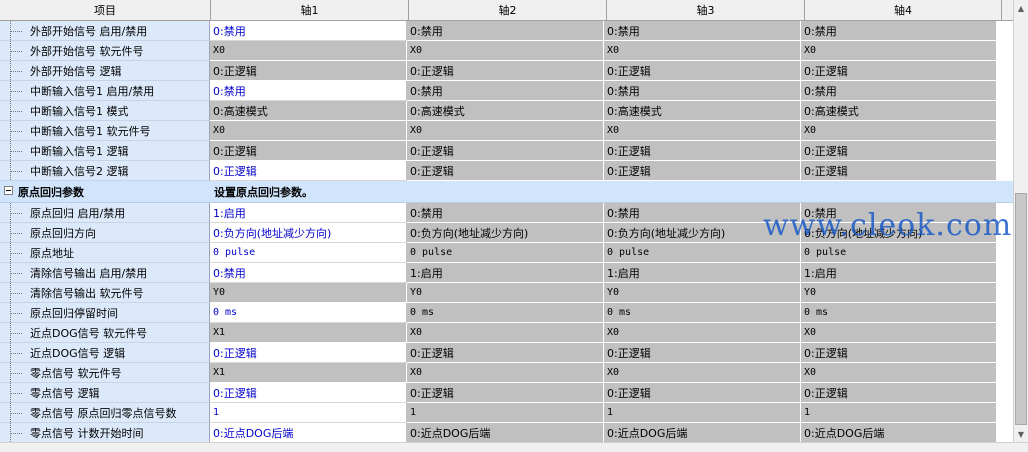 The image size is (1028, 452). I want to click on header-axis2: 轴2, so click(508, 10).